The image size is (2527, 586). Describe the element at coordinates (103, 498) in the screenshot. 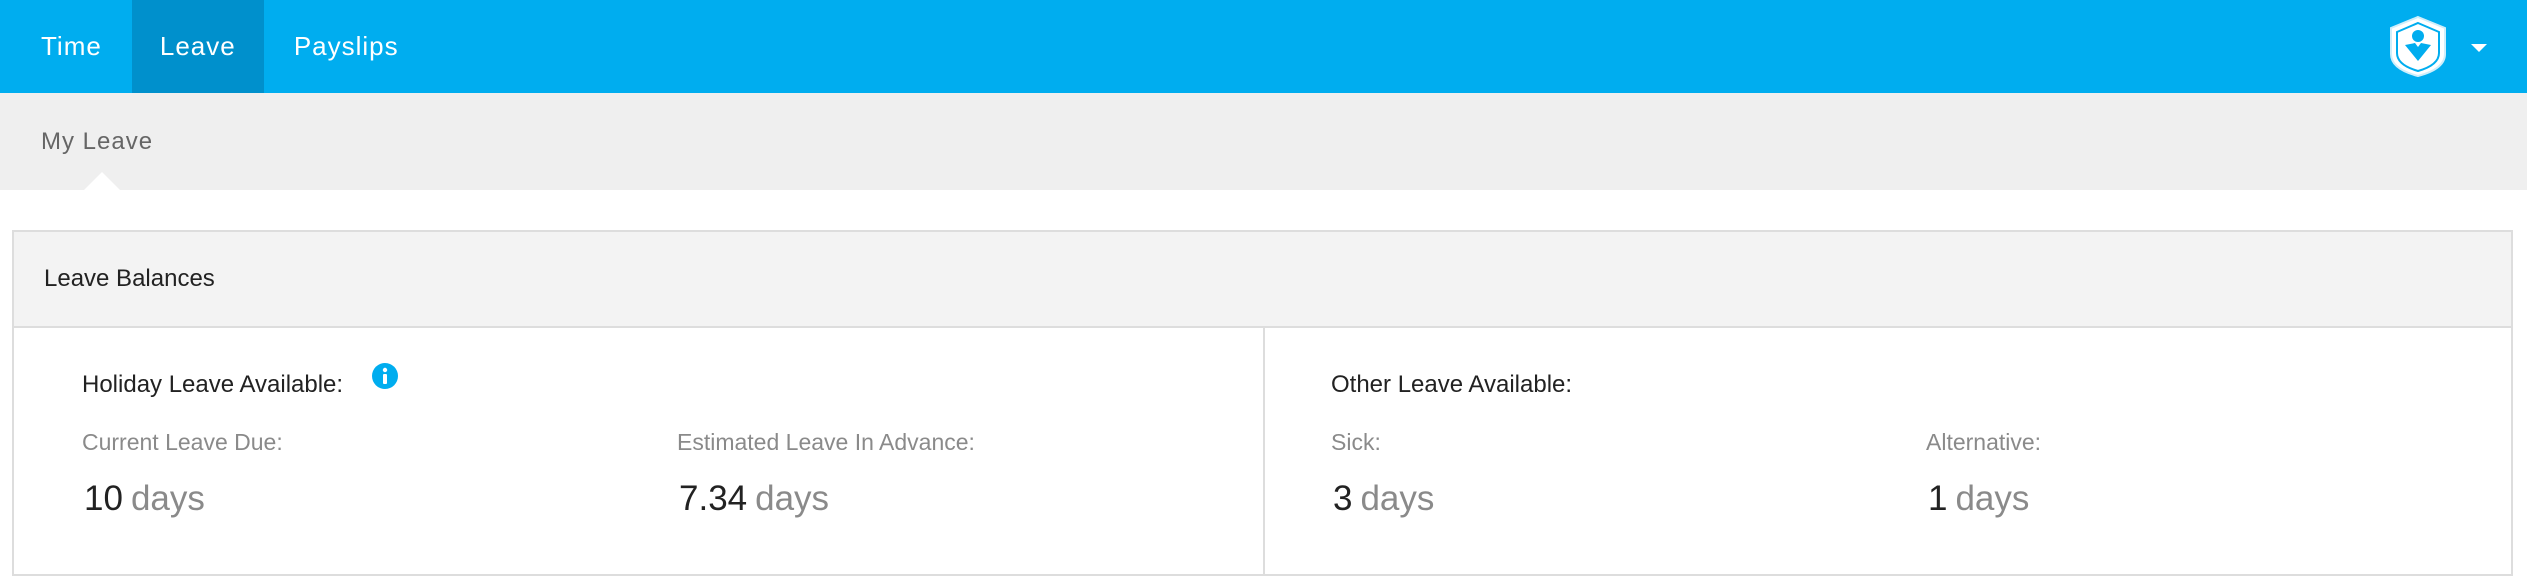

I see `current-leave-due-number: 10` at that location.